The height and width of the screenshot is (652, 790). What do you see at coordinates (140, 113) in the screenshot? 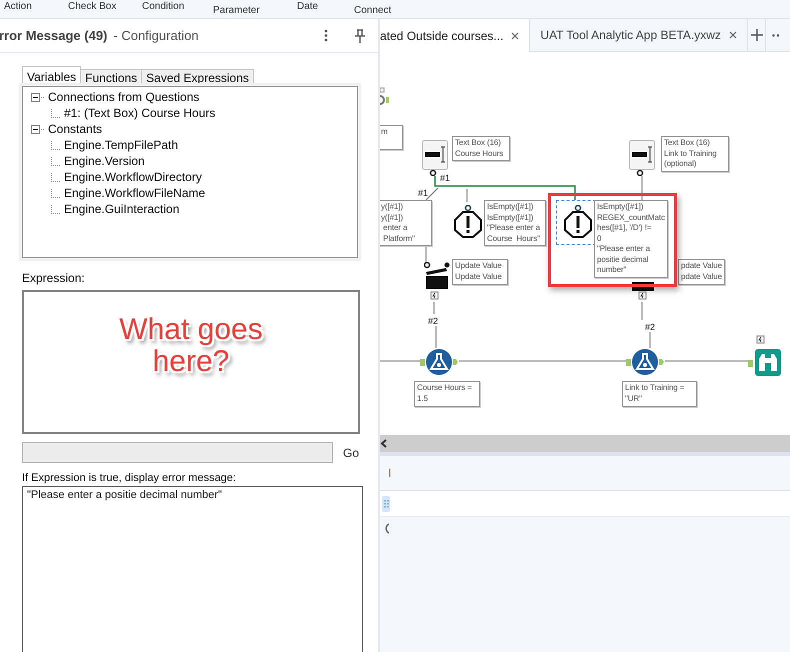
I see `tree-item: #1: (Text Box) Course Hours` at bounding box center [140, 113].